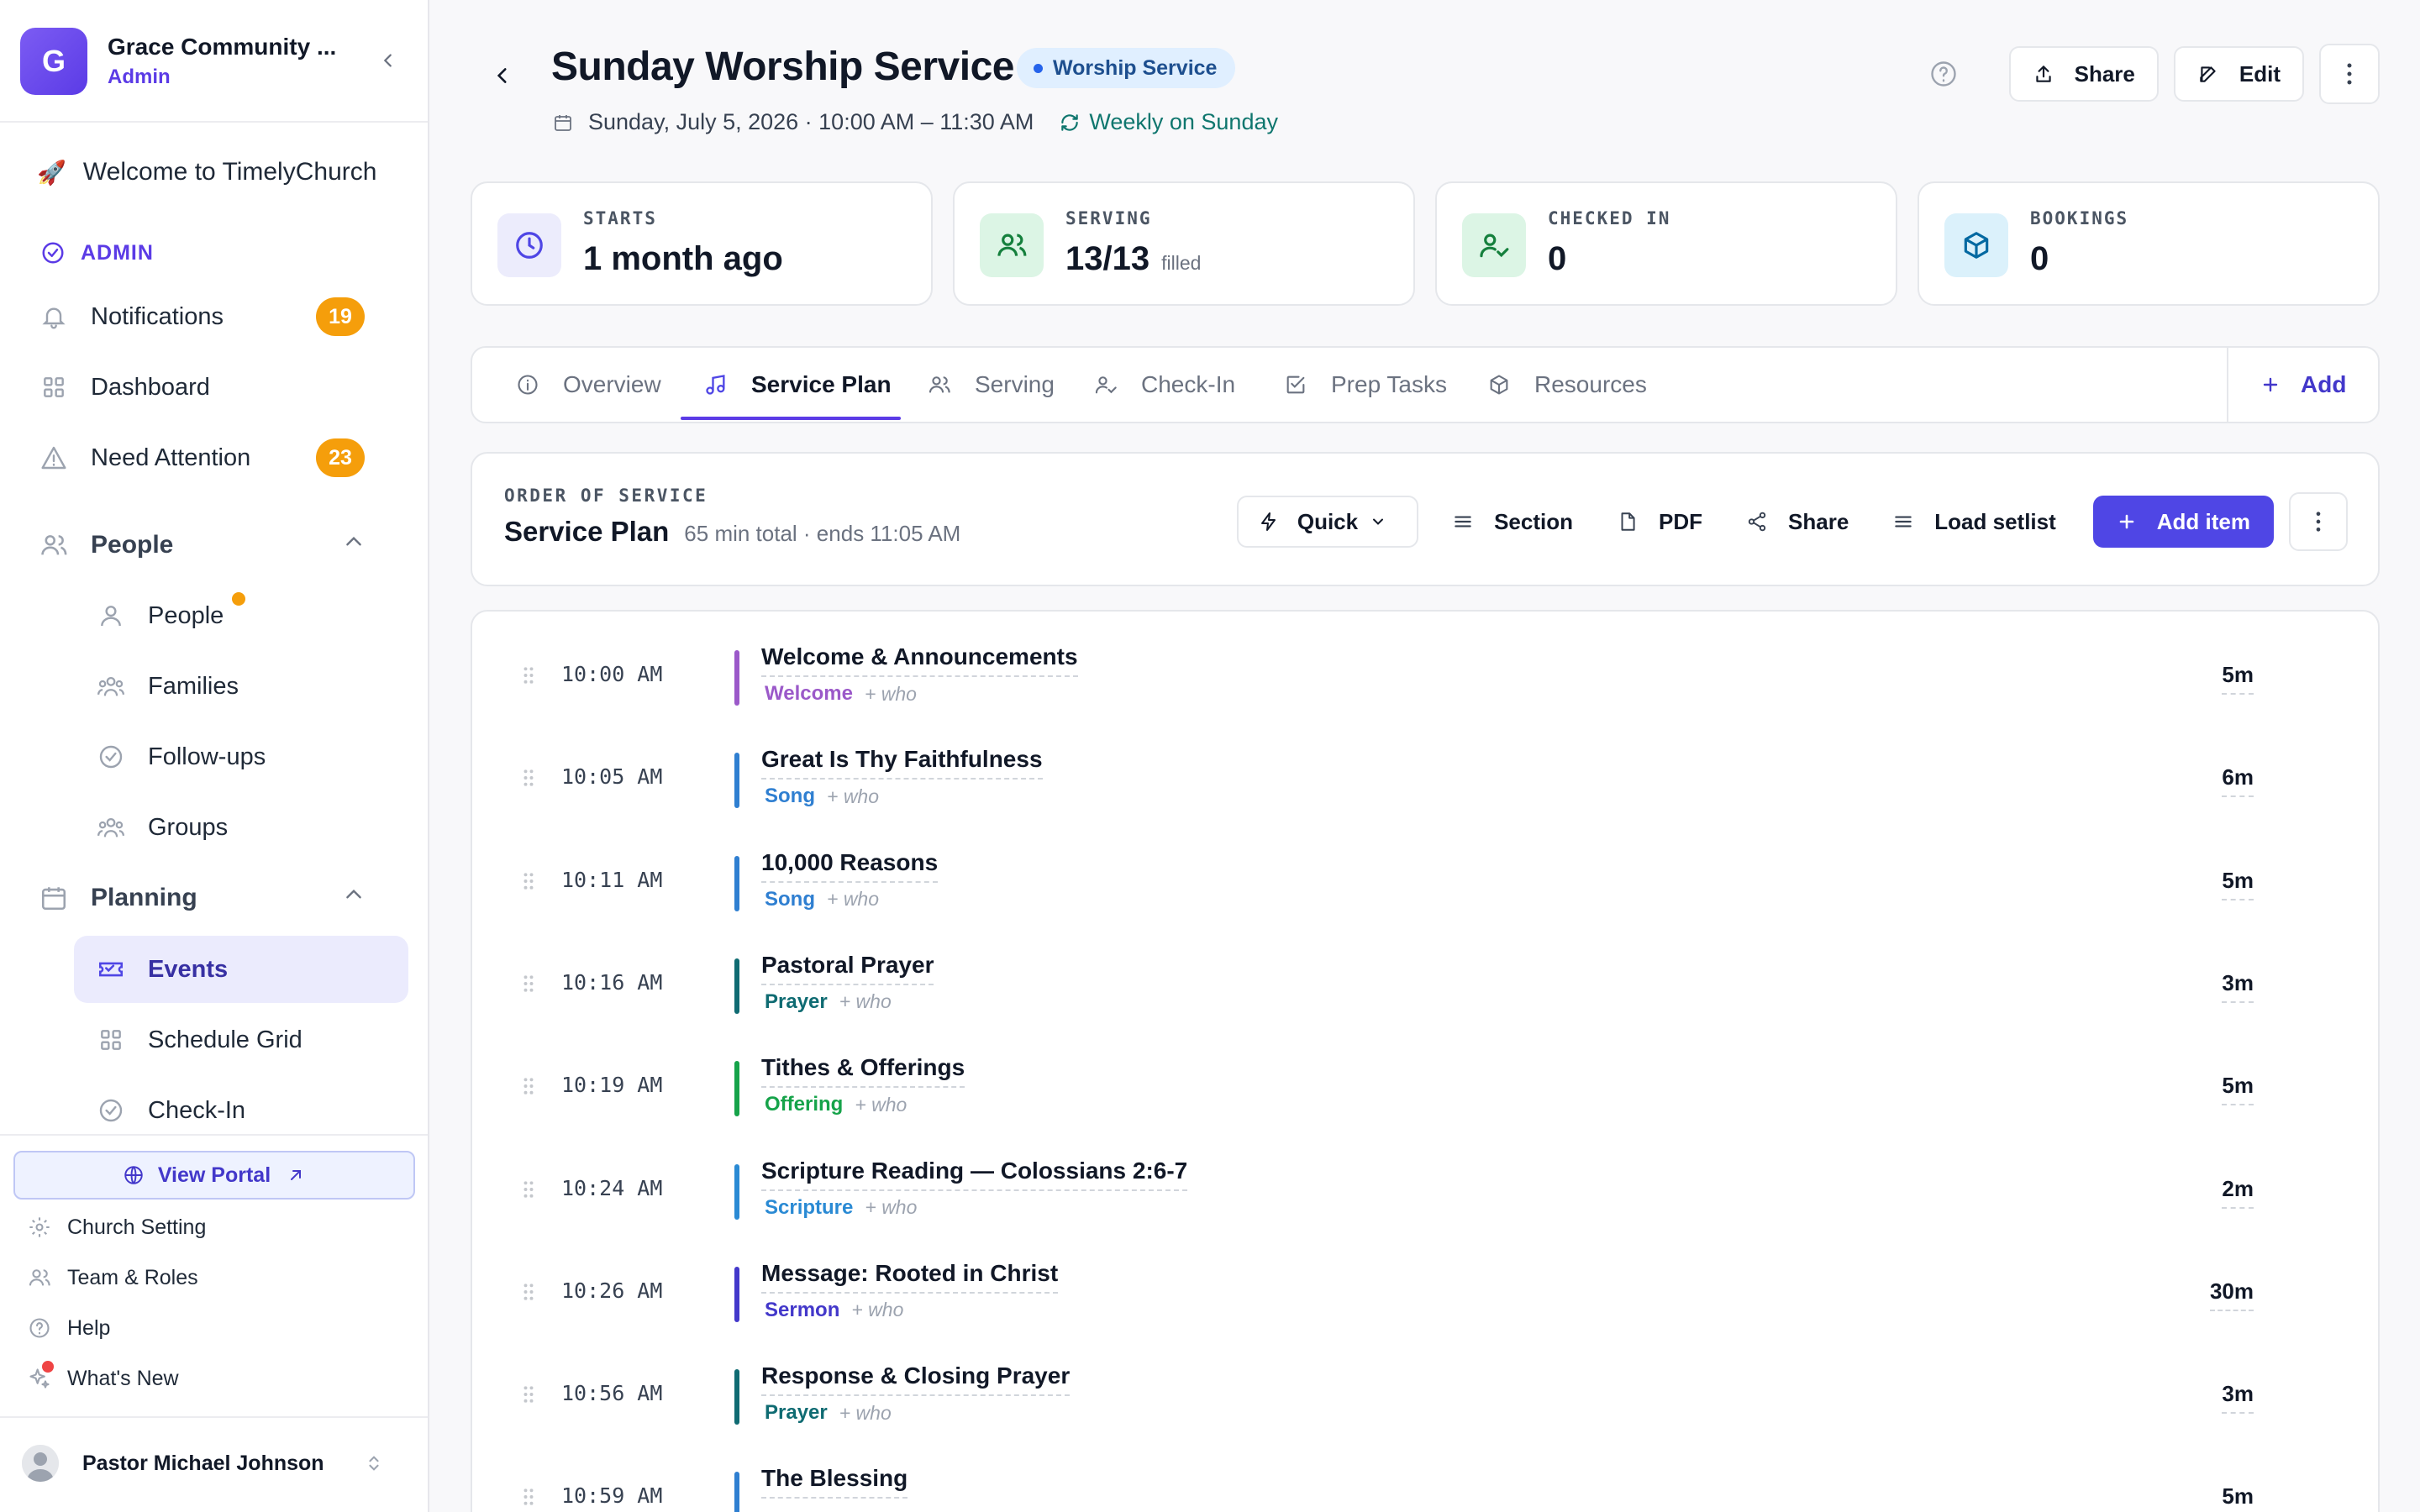 This screenshot has width=2420, height=1512. Describe the element at coordinates (206, 172) in the screenshot. I see `welcome-link: 🚀 Welcome to TimelyChurch` at that location.